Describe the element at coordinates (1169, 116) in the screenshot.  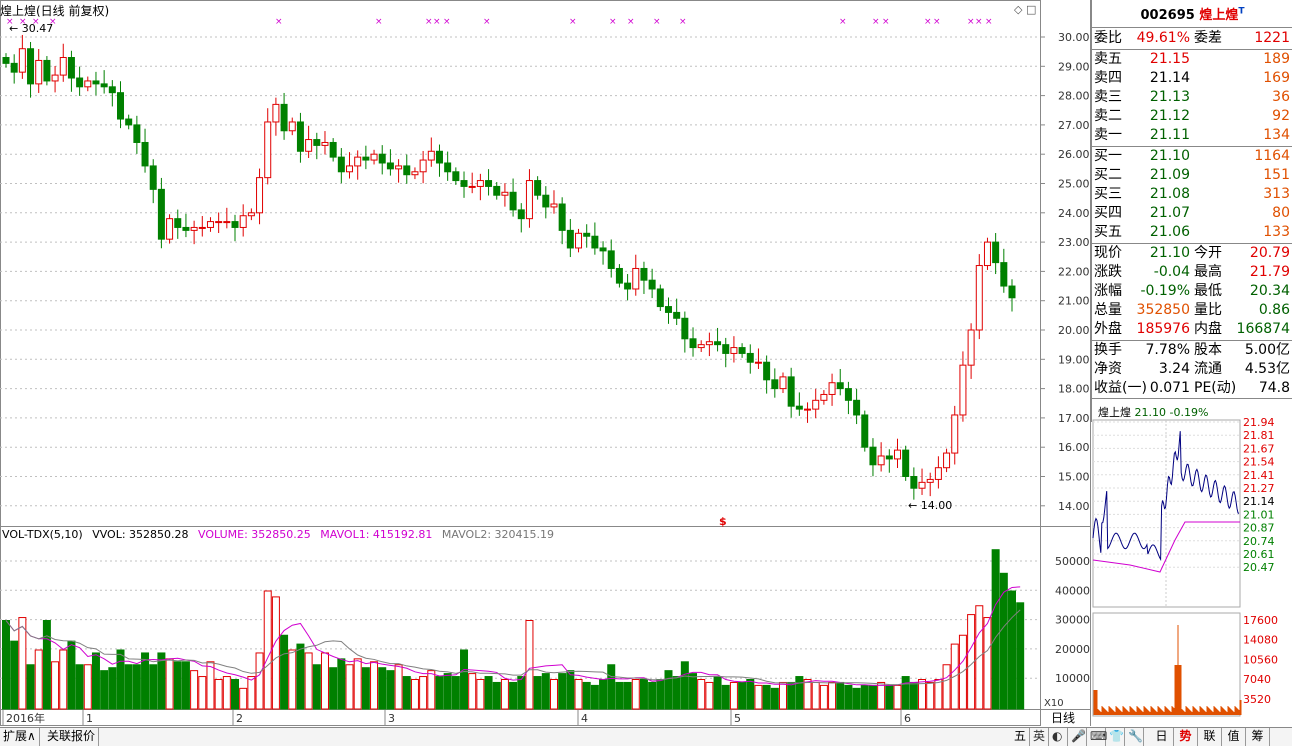
I see `book-price: 21.12` at that location.